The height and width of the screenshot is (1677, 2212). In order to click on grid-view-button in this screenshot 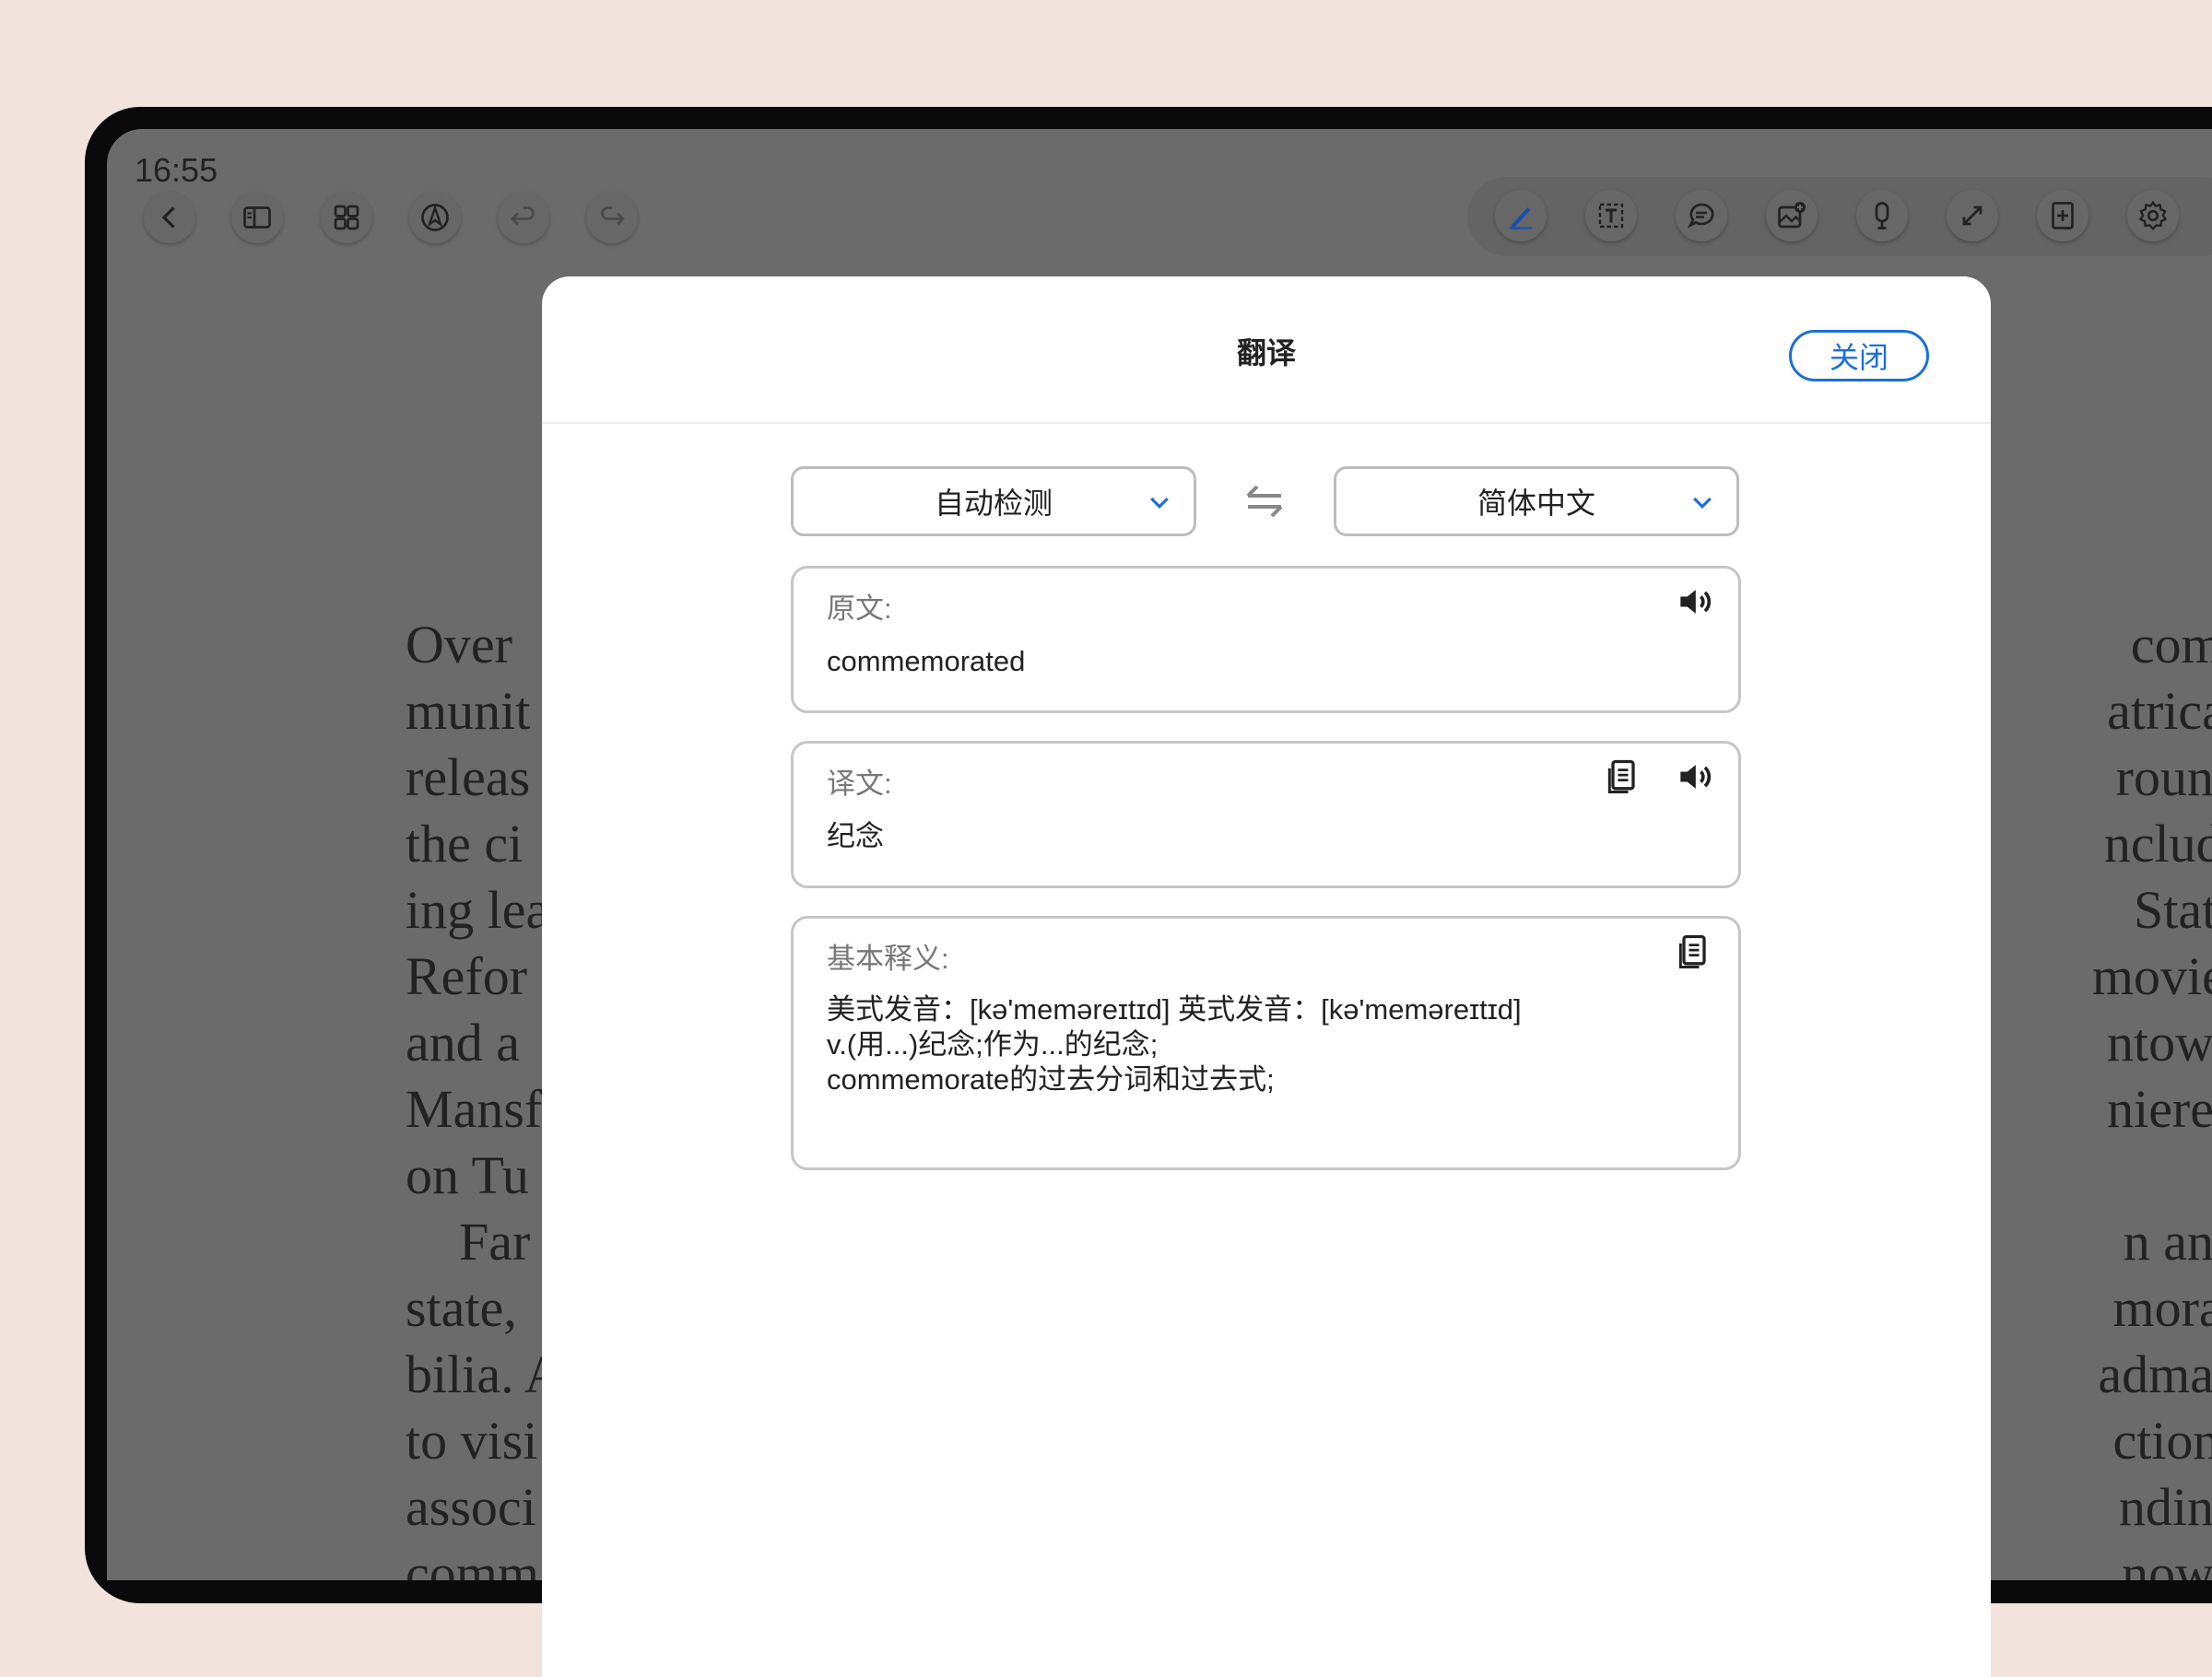, I will do `click(346, 217)`.